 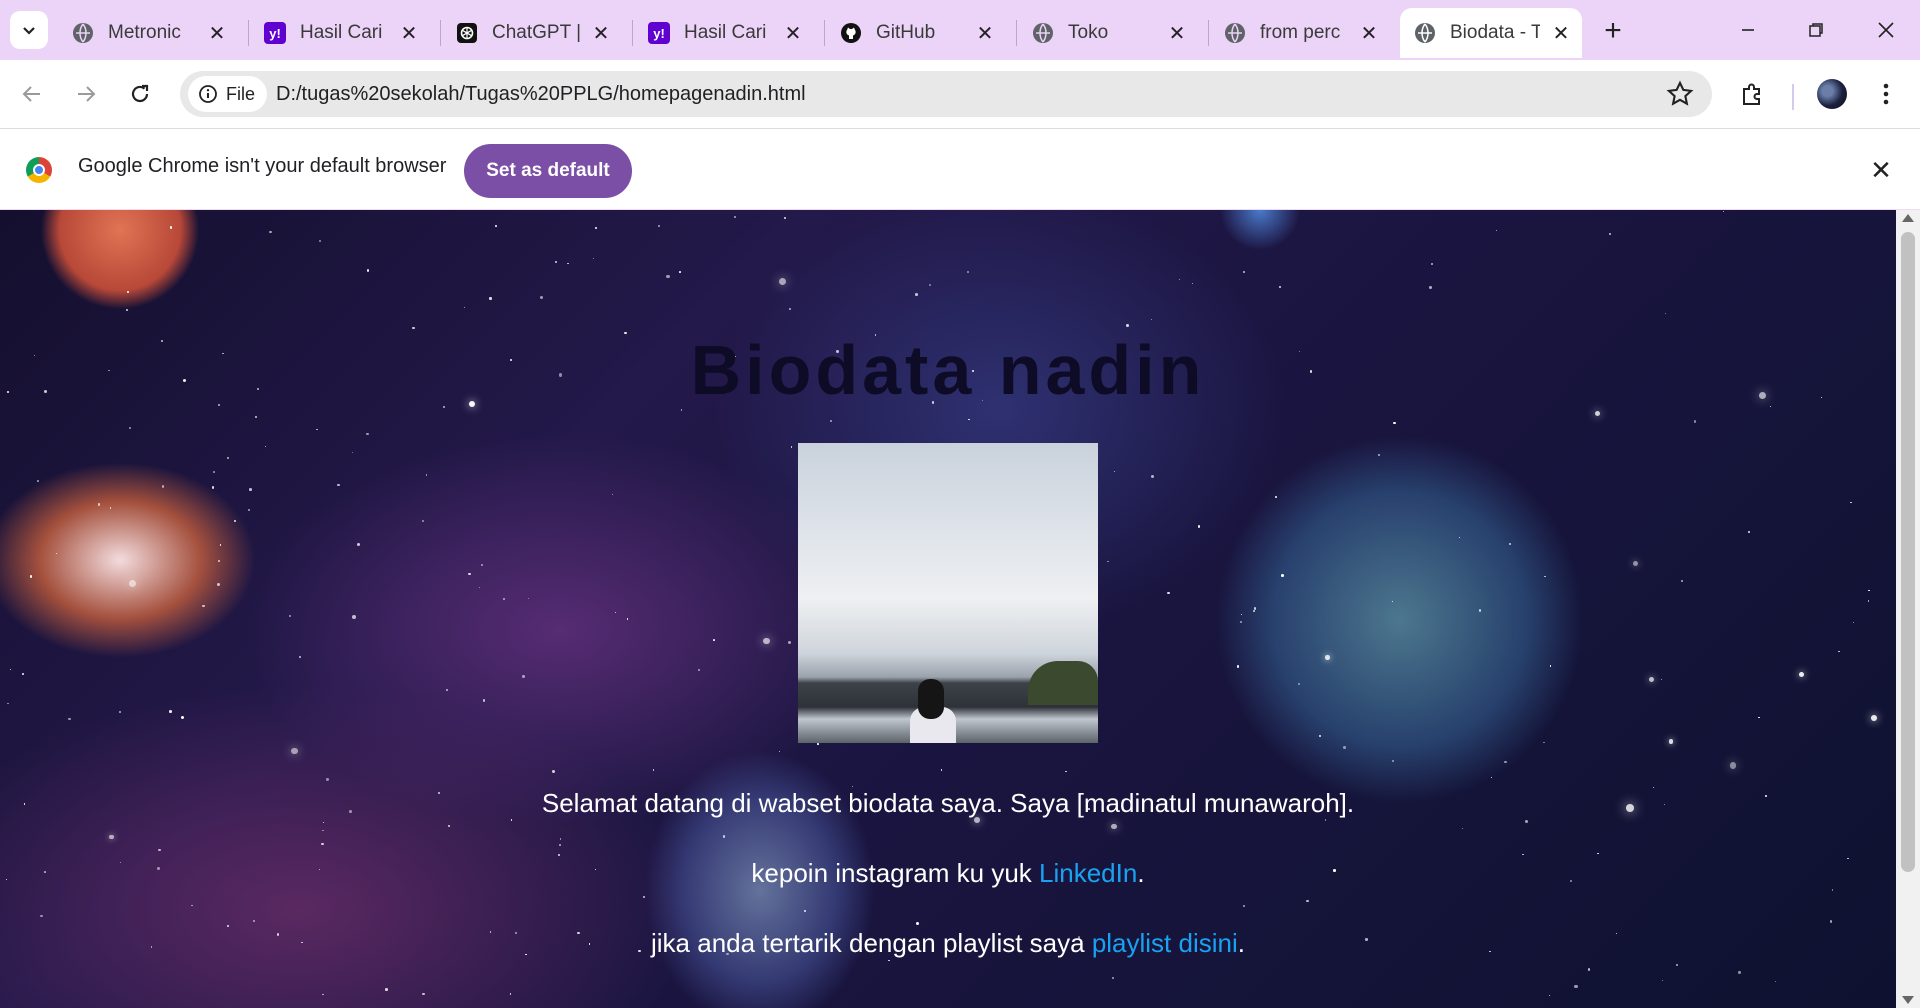 I want to click on scroll-up-arrow-icon, so click(x=1908, y=218).